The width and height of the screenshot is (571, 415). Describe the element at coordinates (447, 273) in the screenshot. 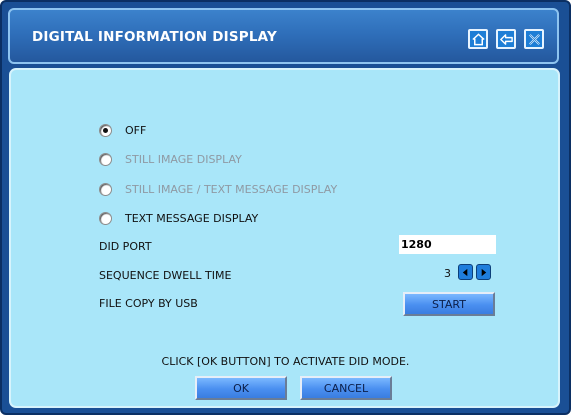

I see `dwell-time-value: 3` at that location.